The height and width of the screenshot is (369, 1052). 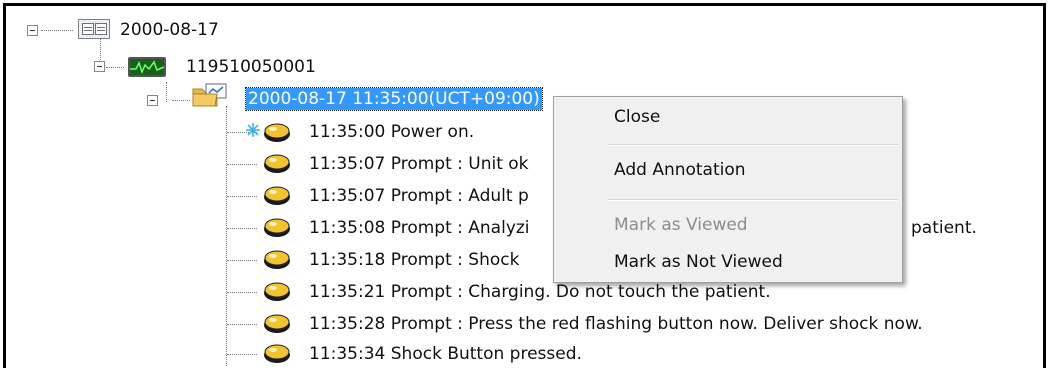 I want to click on folder-icon, so click(x=210, y=95).